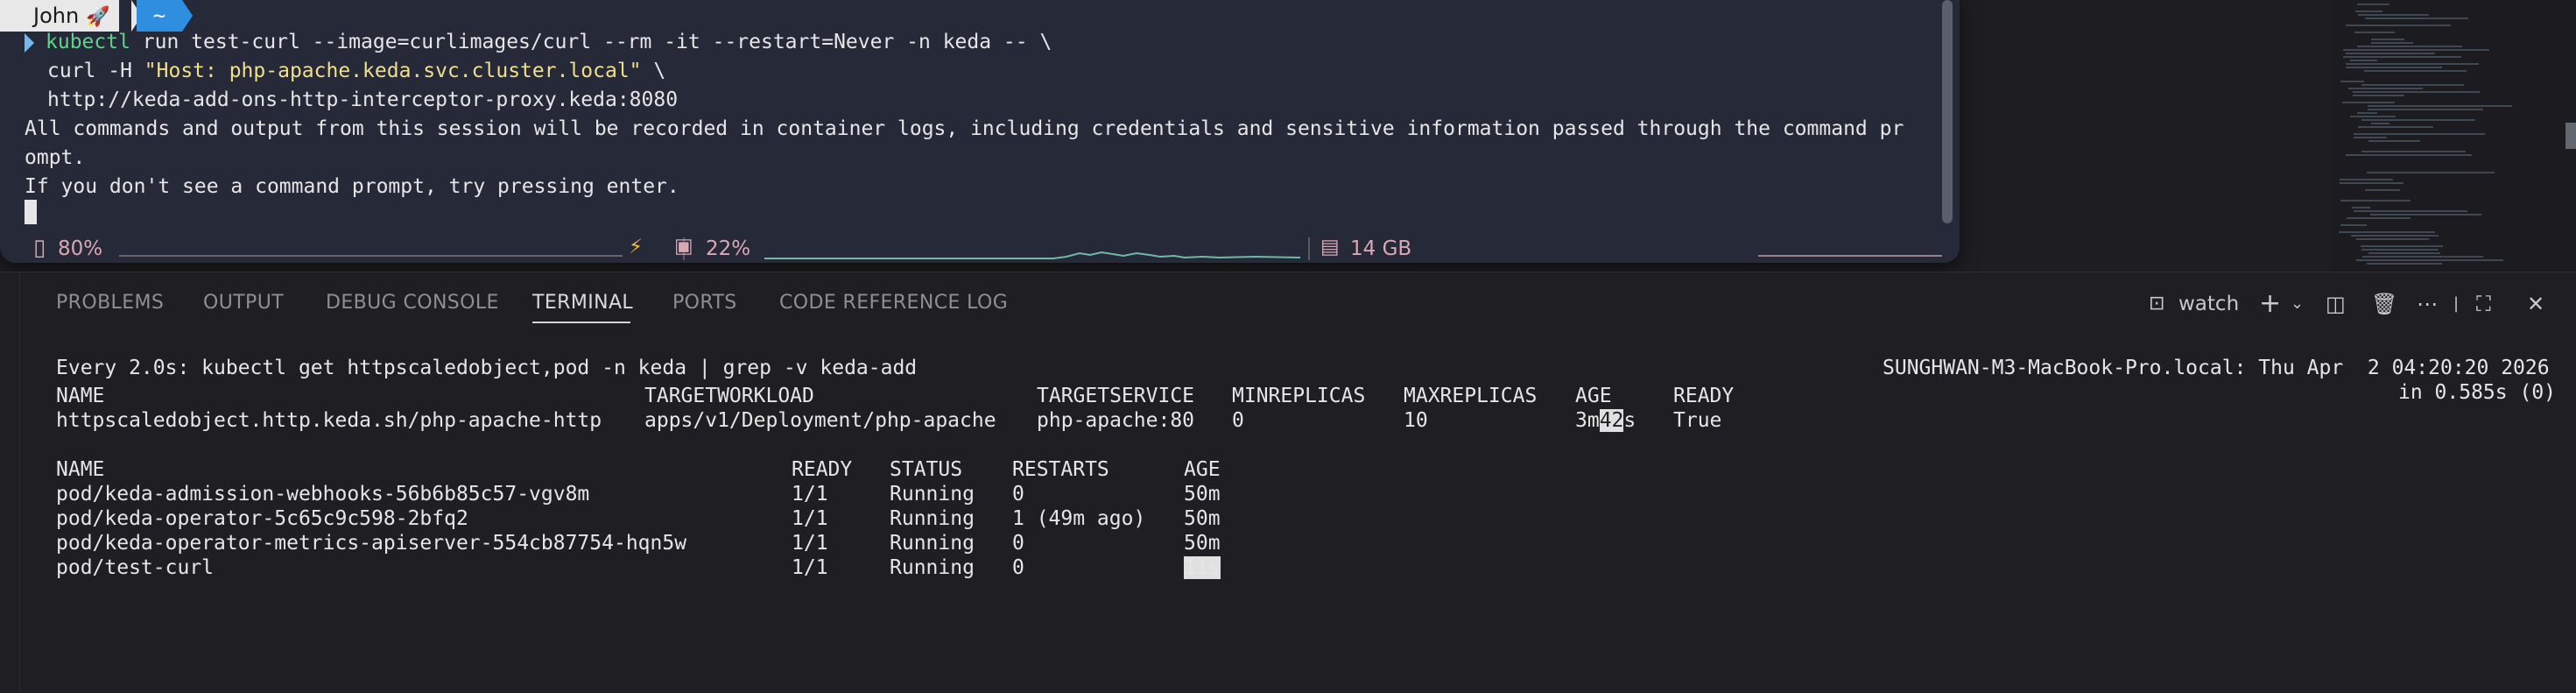 The image size is (2576, 693). What do you see at coordinates (110, 303) in the screenshot?
I see `tab-problems: PROBLEMS` at bounding box center [110, 303].